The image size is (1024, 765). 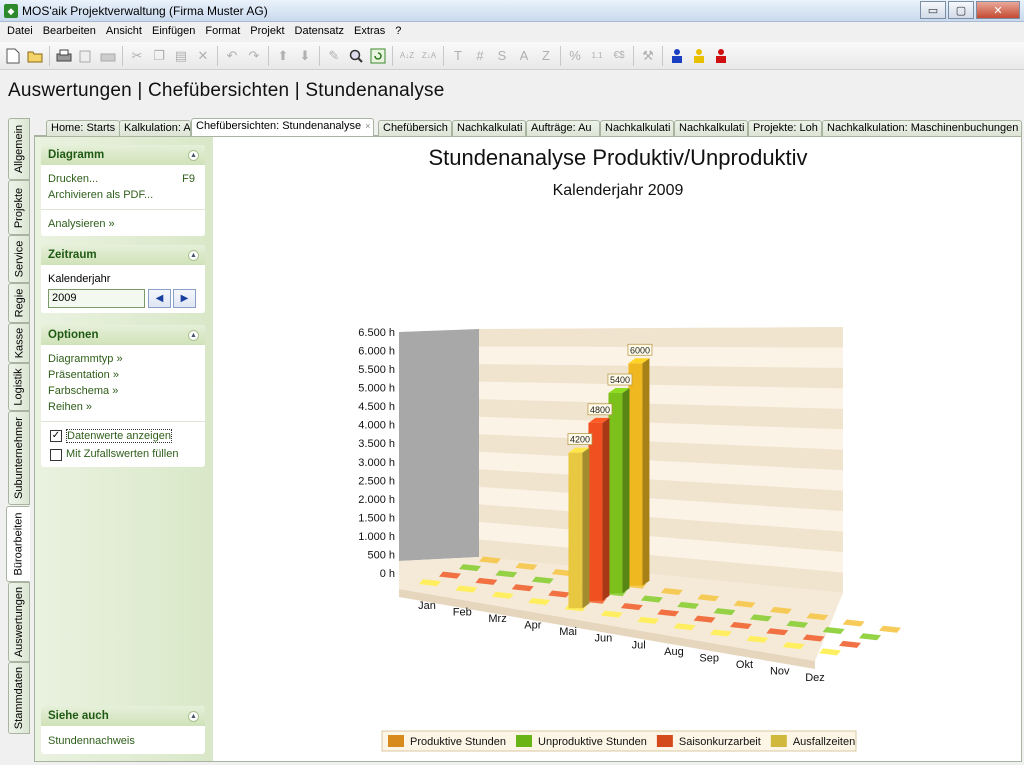 What do you see at coordinates (56, 455) in the screenshot?
I see `random-values-checkbox` at bounding box center [56, 455].